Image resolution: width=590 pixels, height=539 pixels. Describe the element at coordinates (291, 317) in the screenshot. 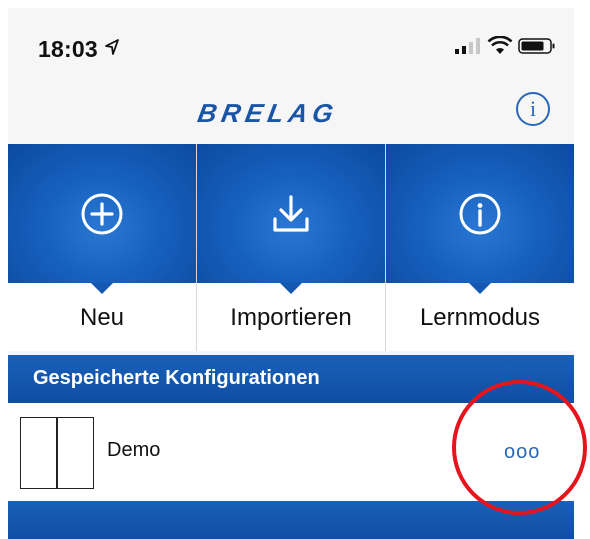

I see `tile-import-label: Importieren` at that location.